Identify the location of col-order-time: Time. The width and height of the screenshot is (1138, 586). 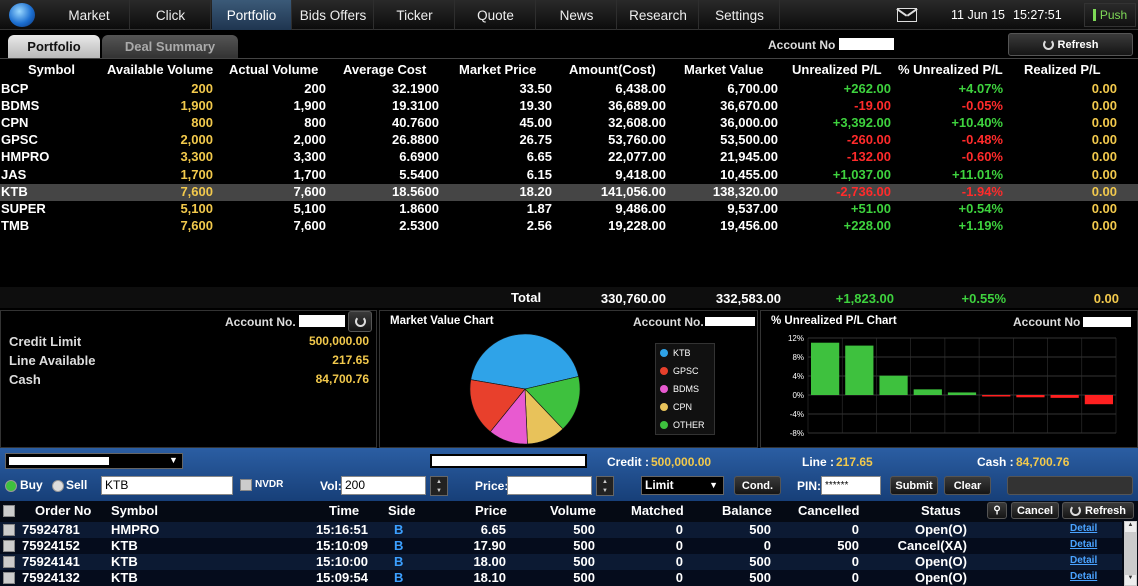
(344, 510).